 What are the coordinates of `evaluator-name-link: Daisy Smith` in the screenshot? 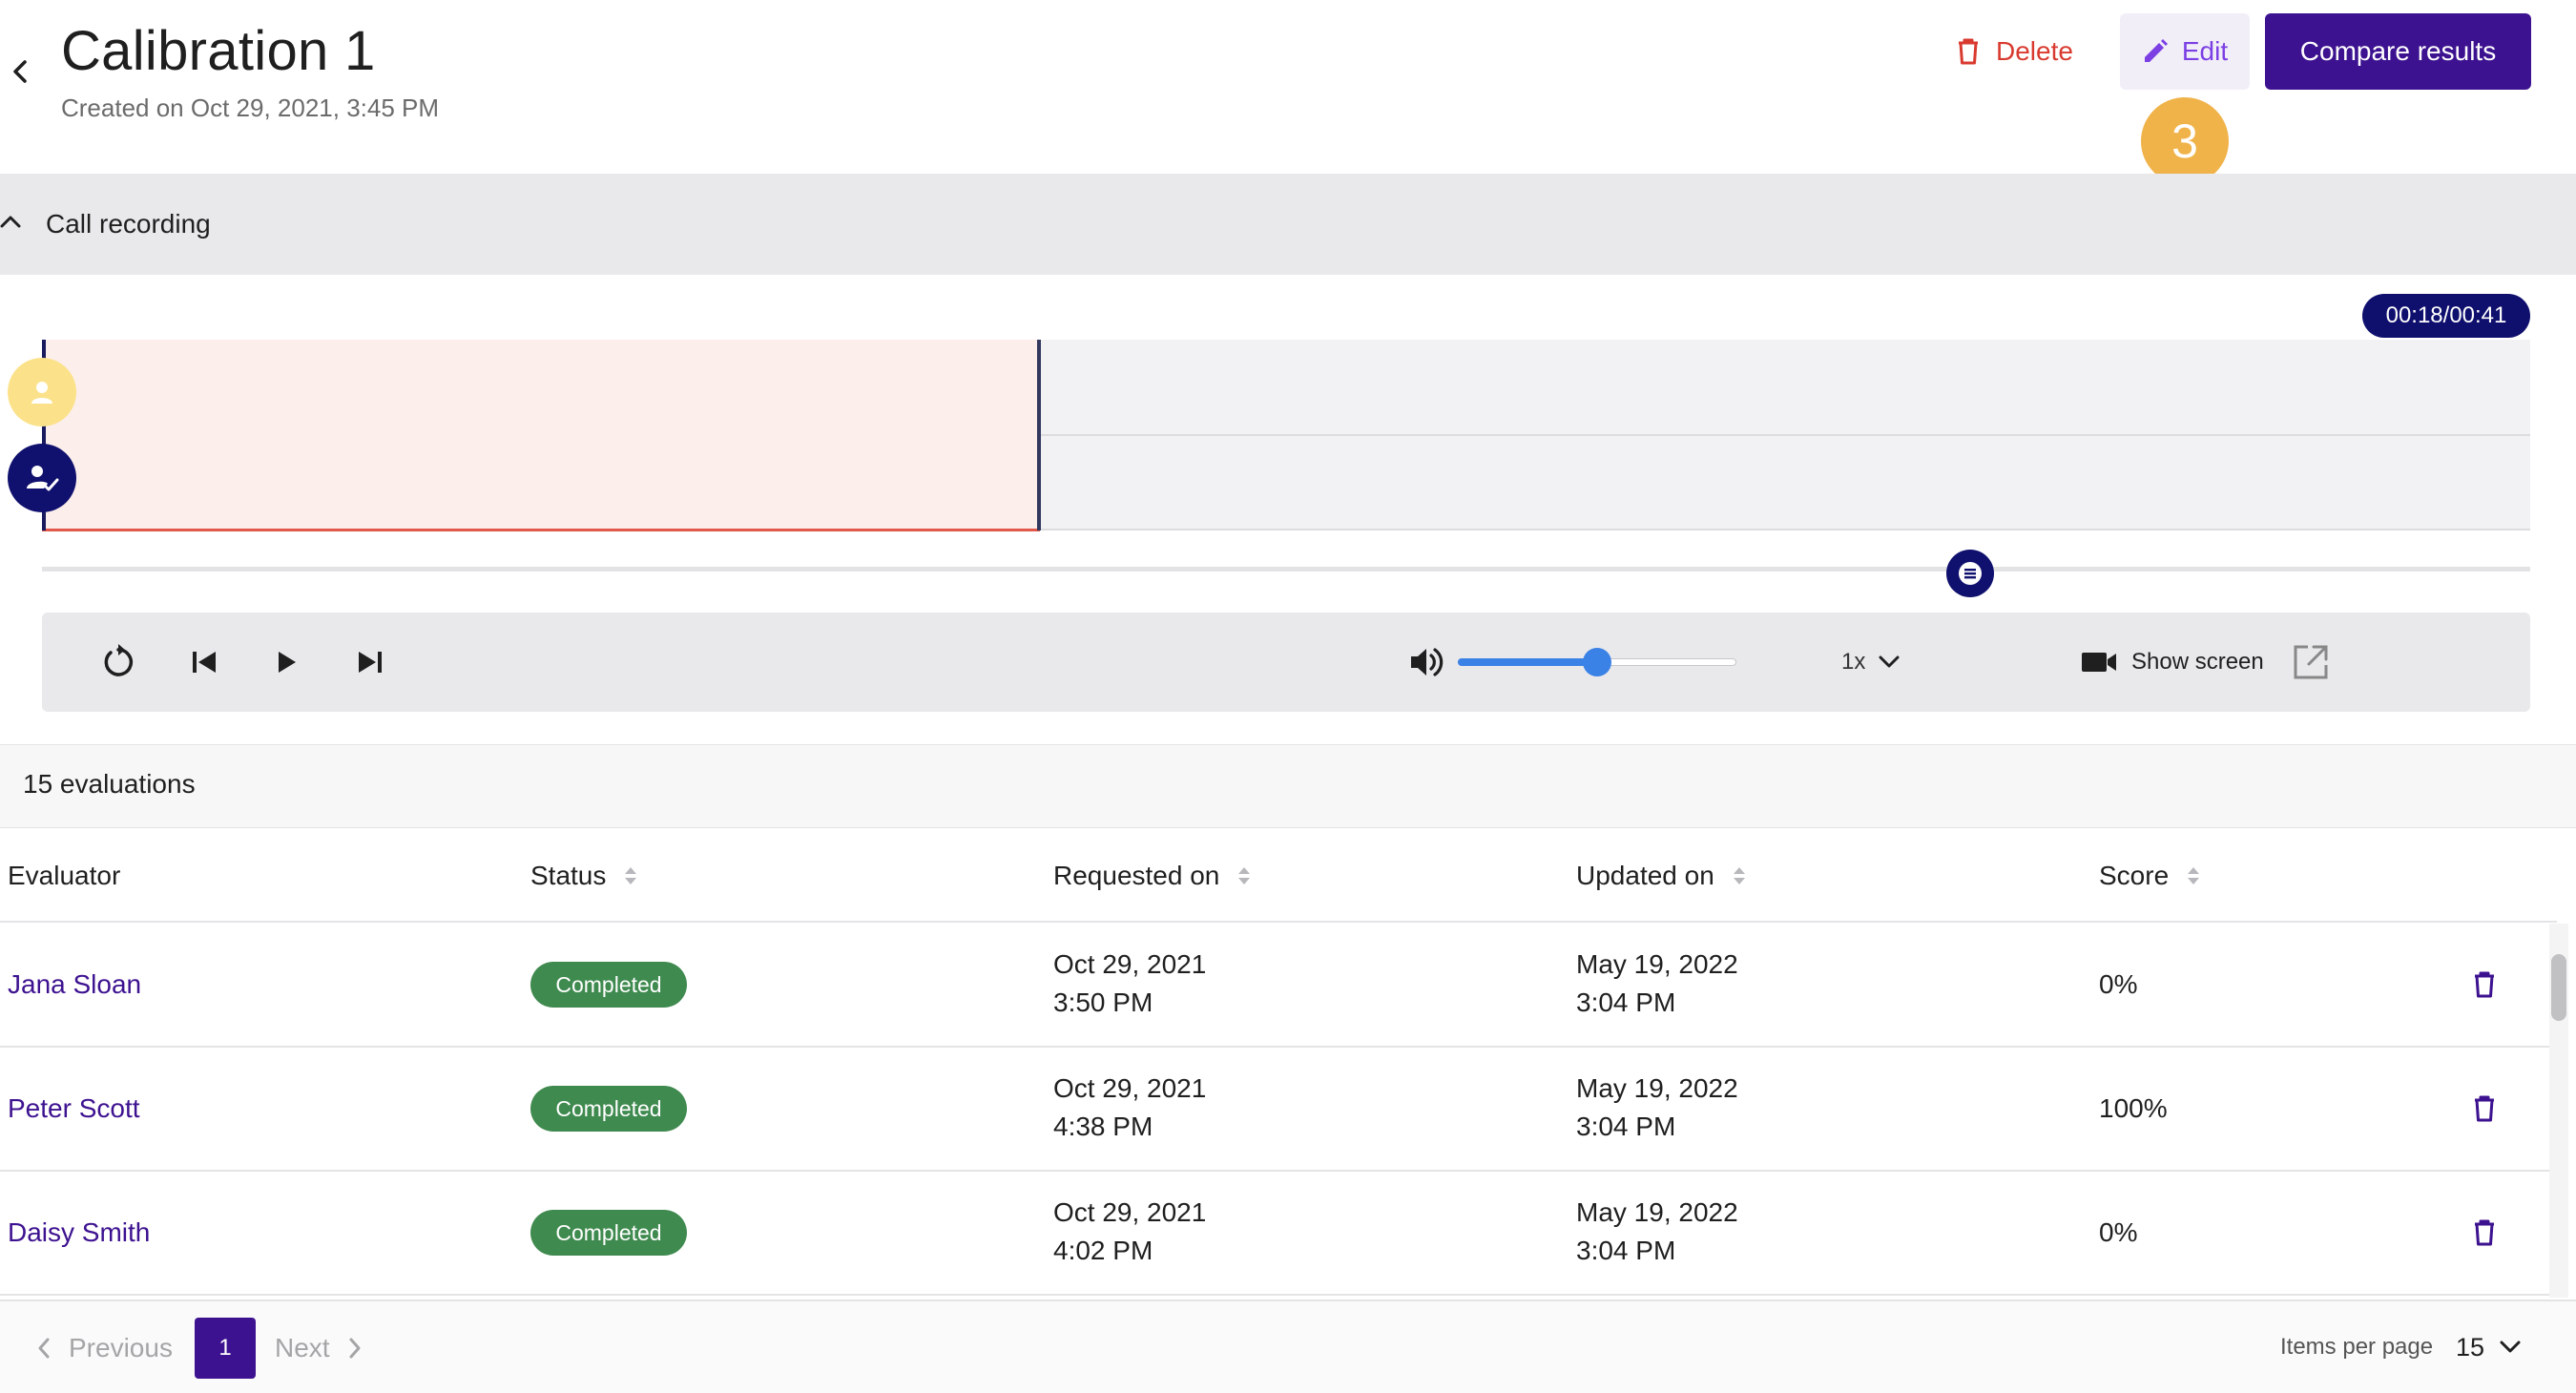 It's located at (79, 1233).